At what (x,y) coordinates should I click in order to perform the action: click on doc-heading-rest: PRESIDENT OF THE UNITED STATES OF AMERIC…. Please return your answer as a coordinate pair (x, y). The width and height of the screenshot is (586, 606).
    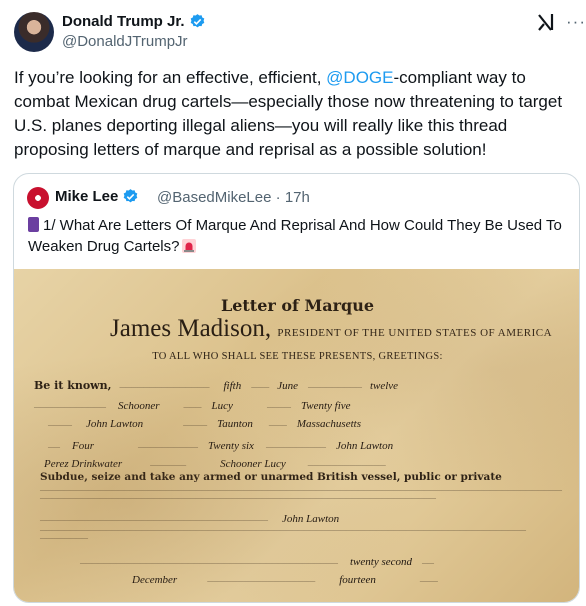
    Looking at the image, I should click on (415, 333).